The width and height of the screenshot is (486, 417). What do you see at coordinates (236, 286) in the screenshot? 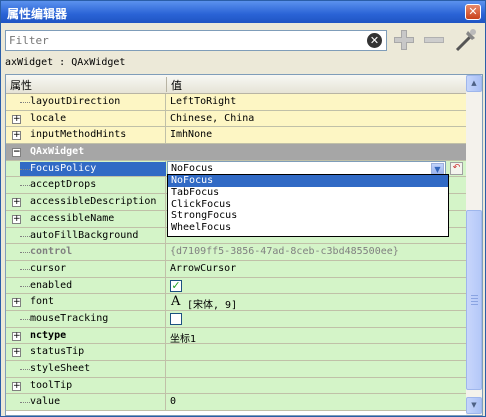
I see `property-row-enabled: enabled ✓` at bounding box center [236, 286].